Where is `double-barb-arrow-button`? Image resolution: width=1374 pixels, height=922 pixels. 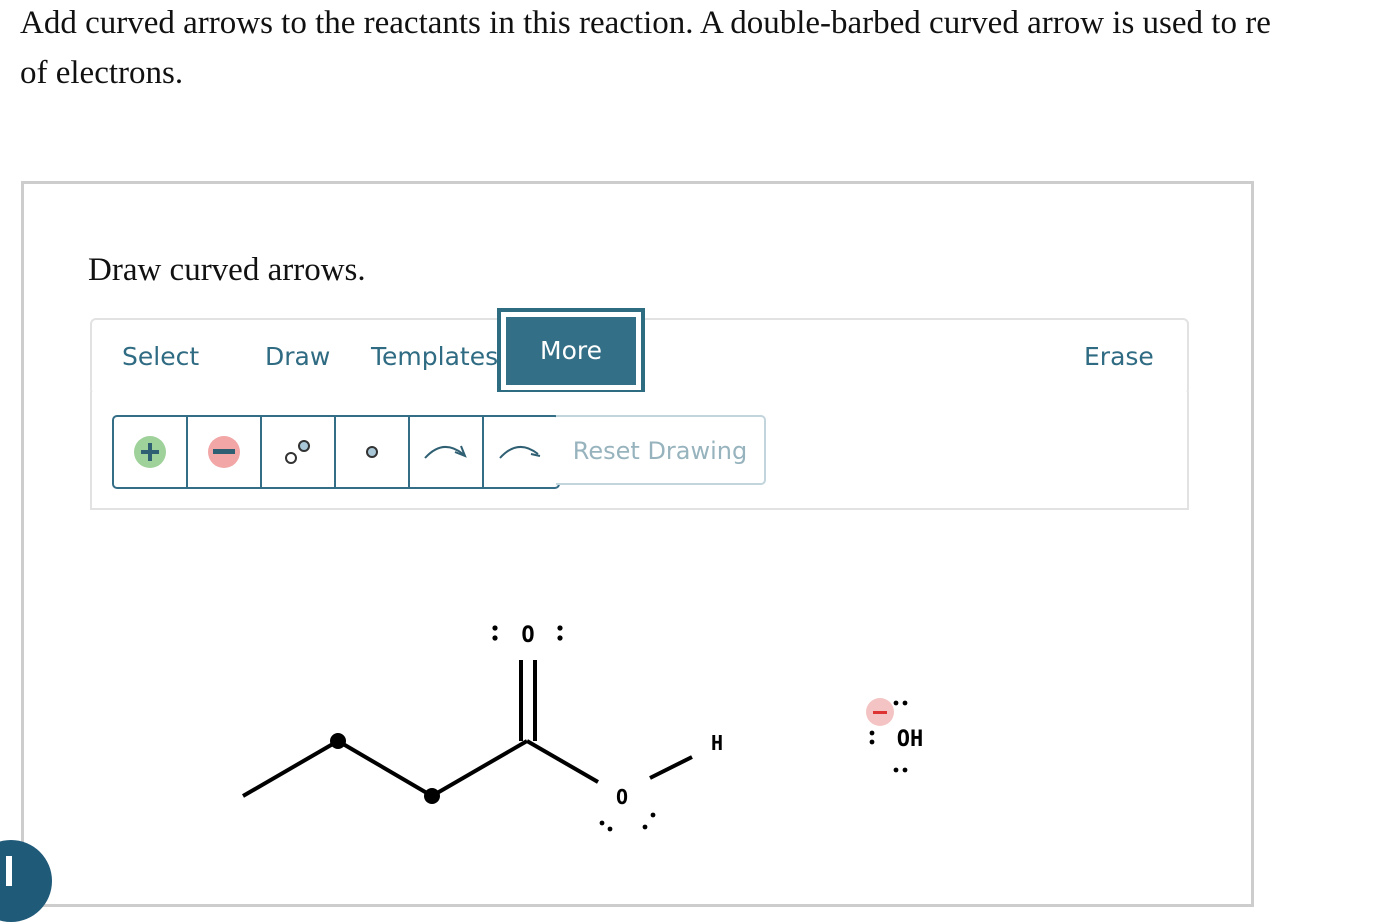 double-barb-arrow-button is located at coordinates (447, 452).